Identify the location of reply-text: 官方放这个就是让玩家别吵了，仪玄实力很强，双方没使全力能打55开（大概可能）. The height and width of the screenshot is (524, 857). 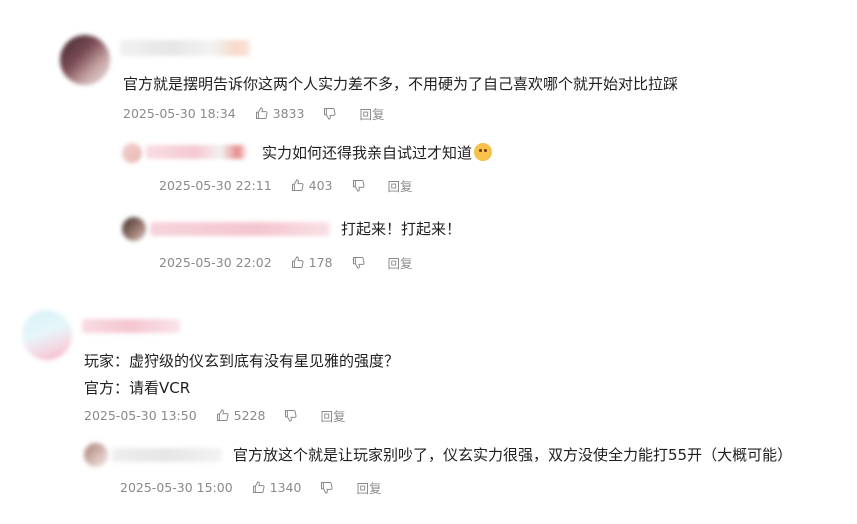
(513, 455).